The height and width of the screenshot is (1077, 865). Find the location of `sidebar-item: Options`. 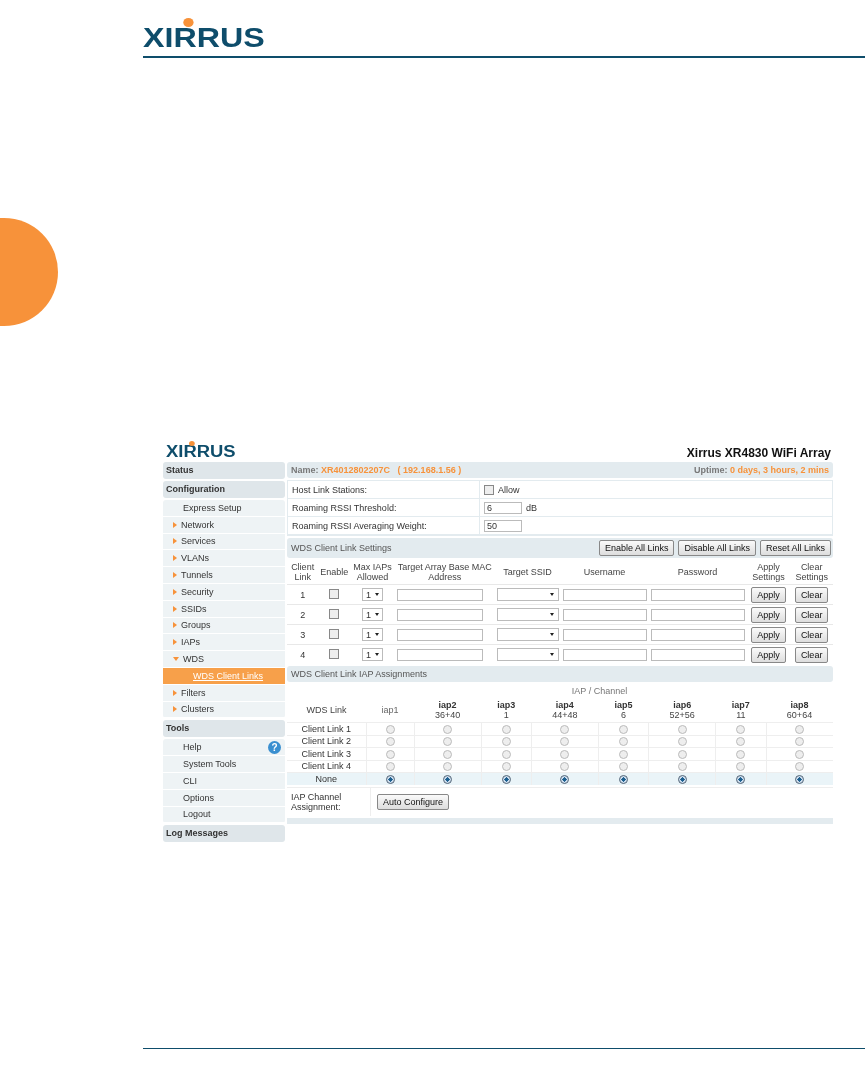

sidebar-item: Options is located at coordinates (224, 798).